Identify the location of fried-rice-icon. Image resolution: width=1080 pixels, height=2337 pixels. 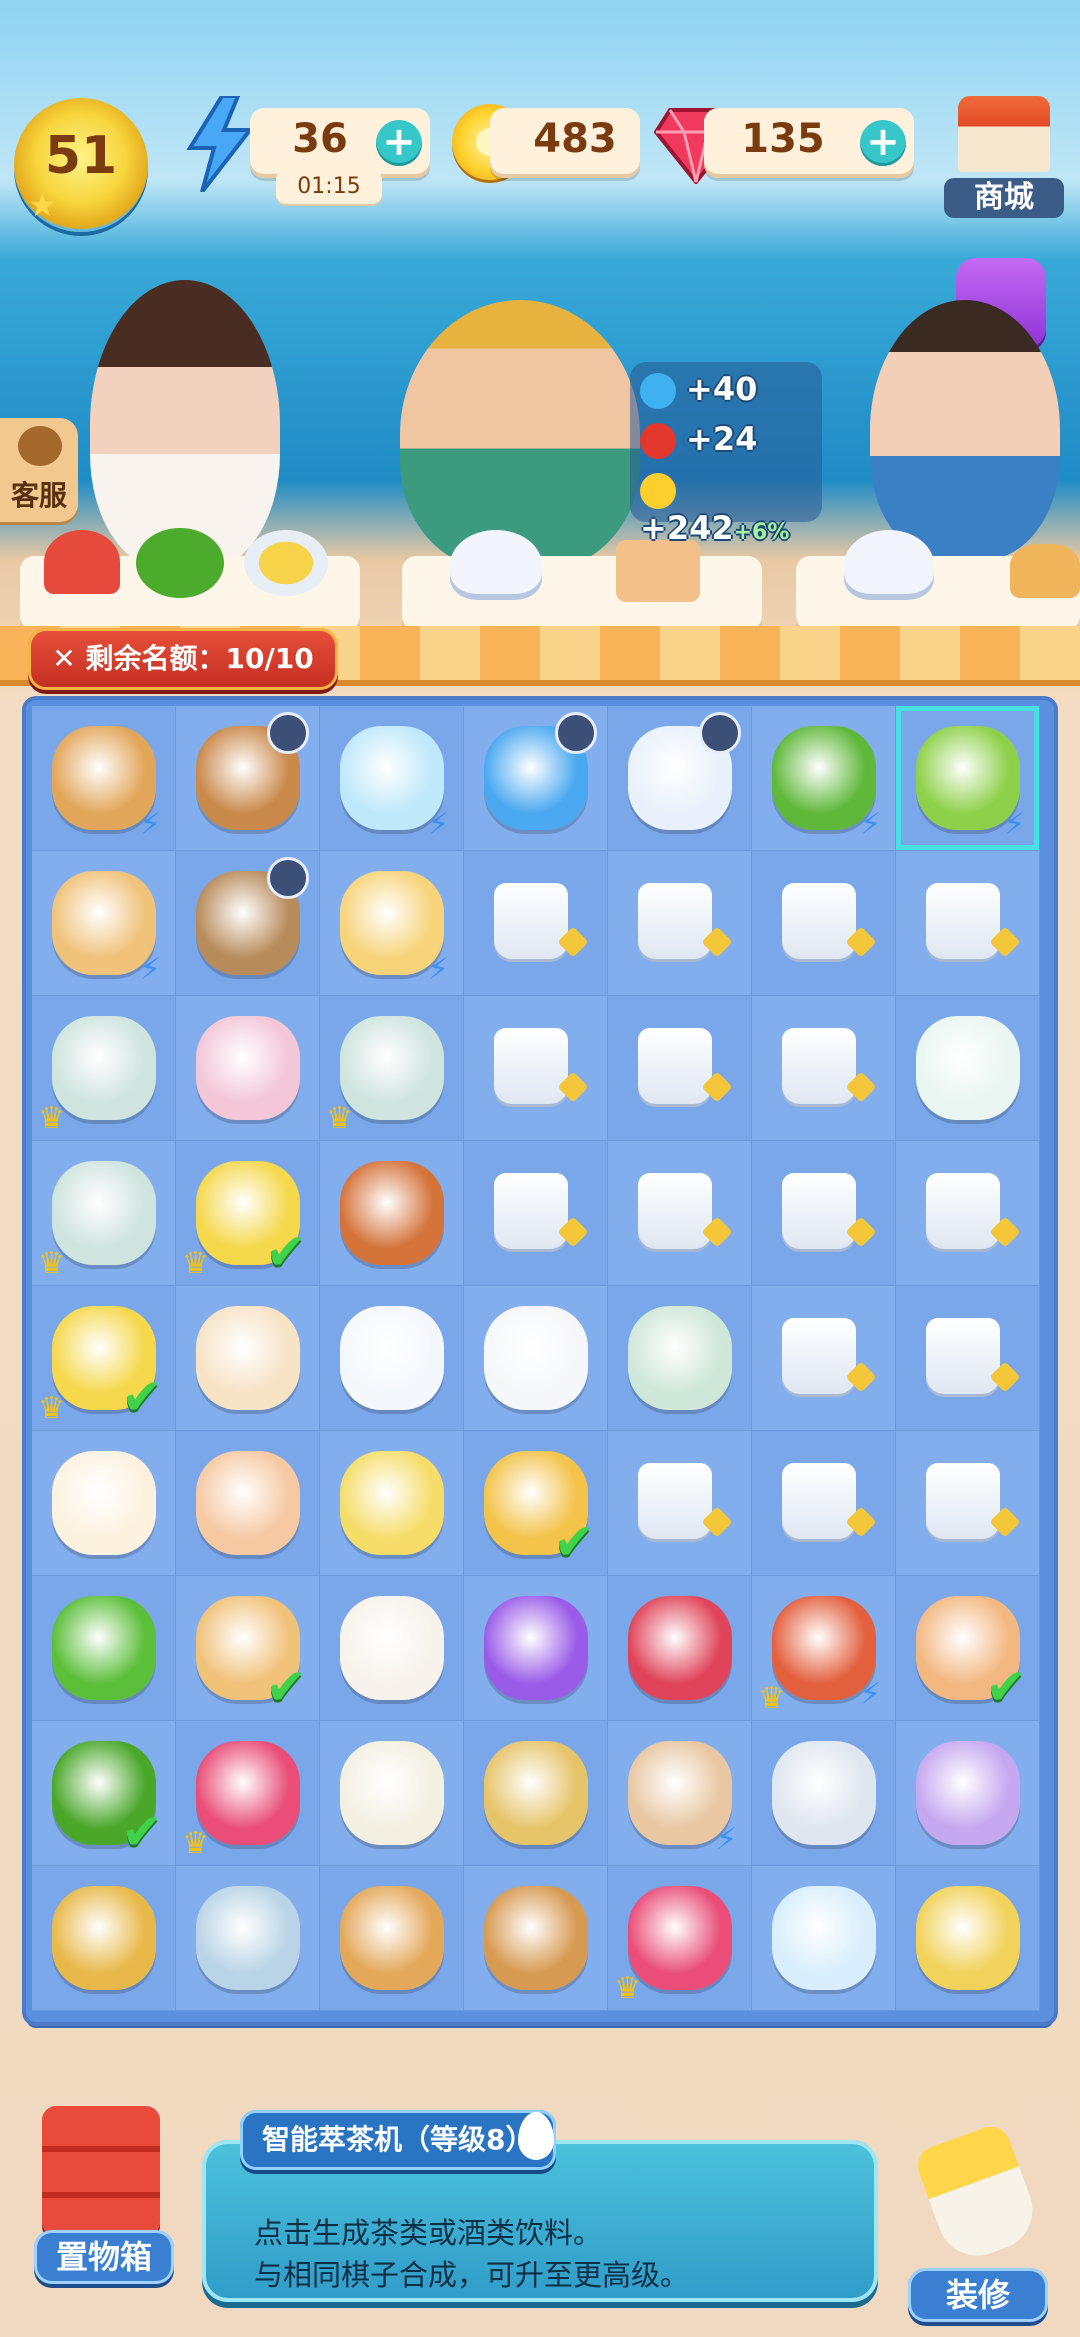
(658, 571).